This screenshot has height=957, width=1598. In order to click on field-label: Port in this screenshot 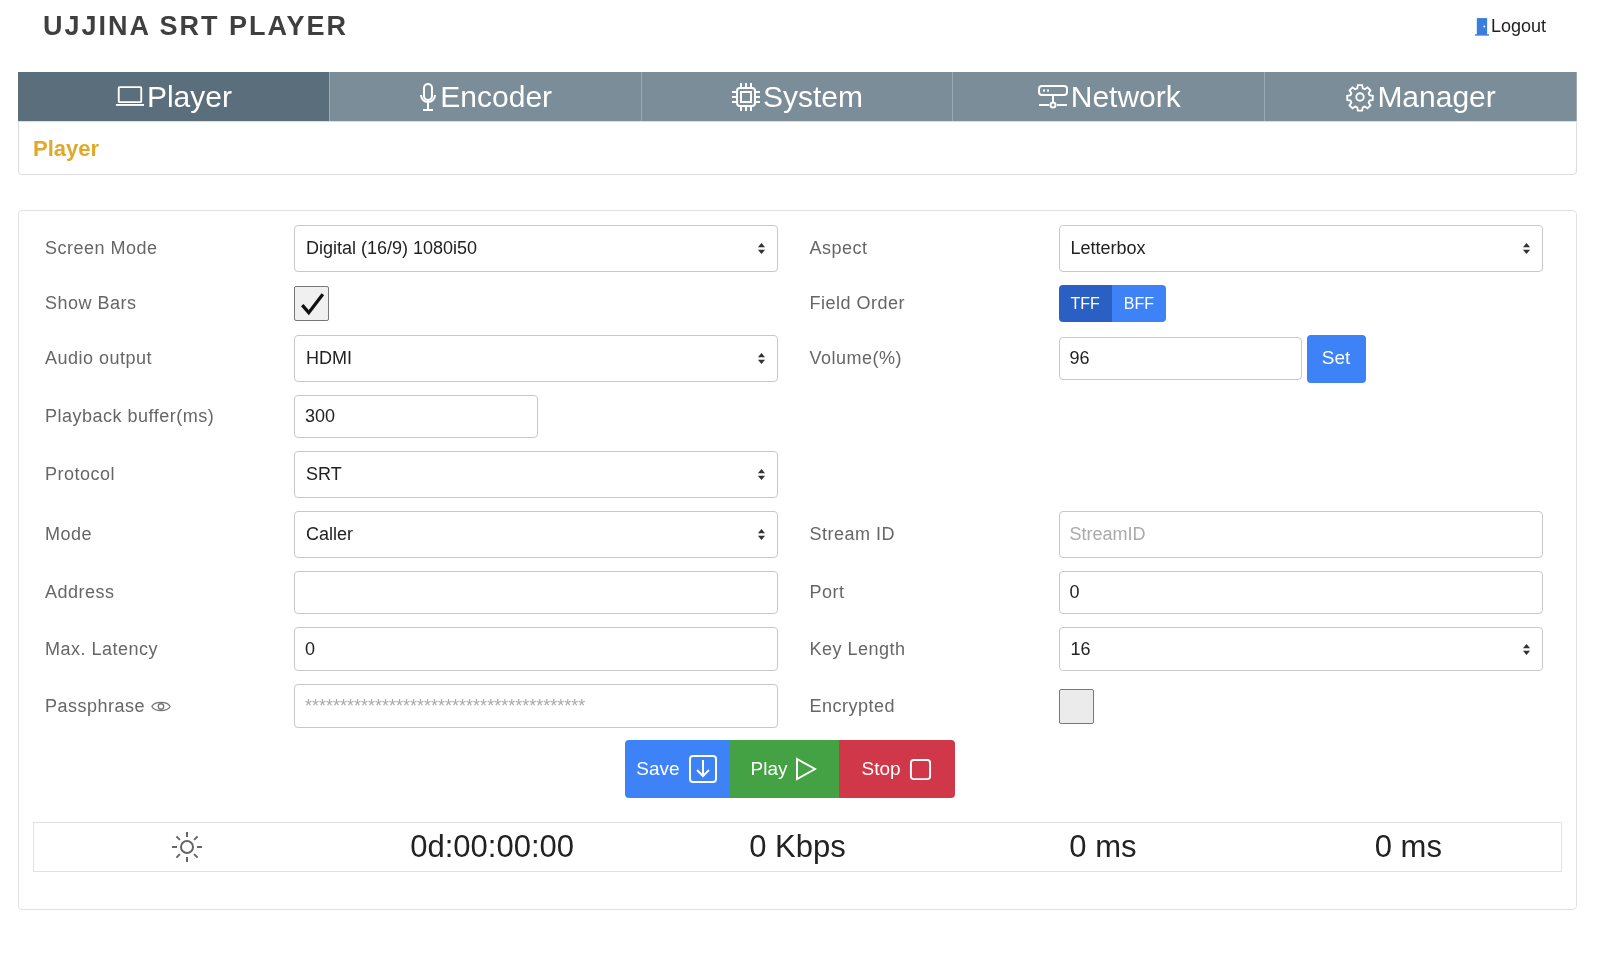, I will do `click(827, 592)`.